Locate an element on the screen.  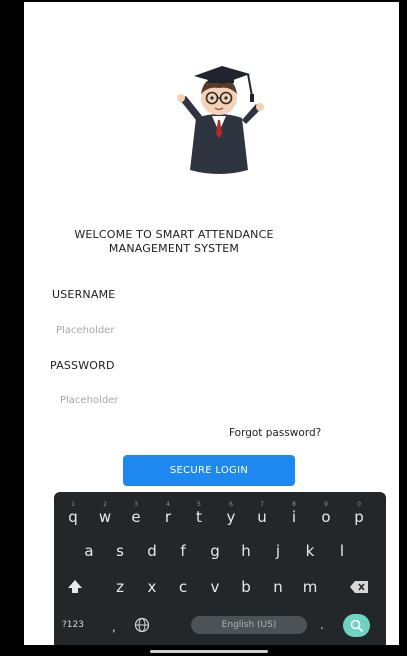
key-e: 3e is located at coordinates (136, 516).